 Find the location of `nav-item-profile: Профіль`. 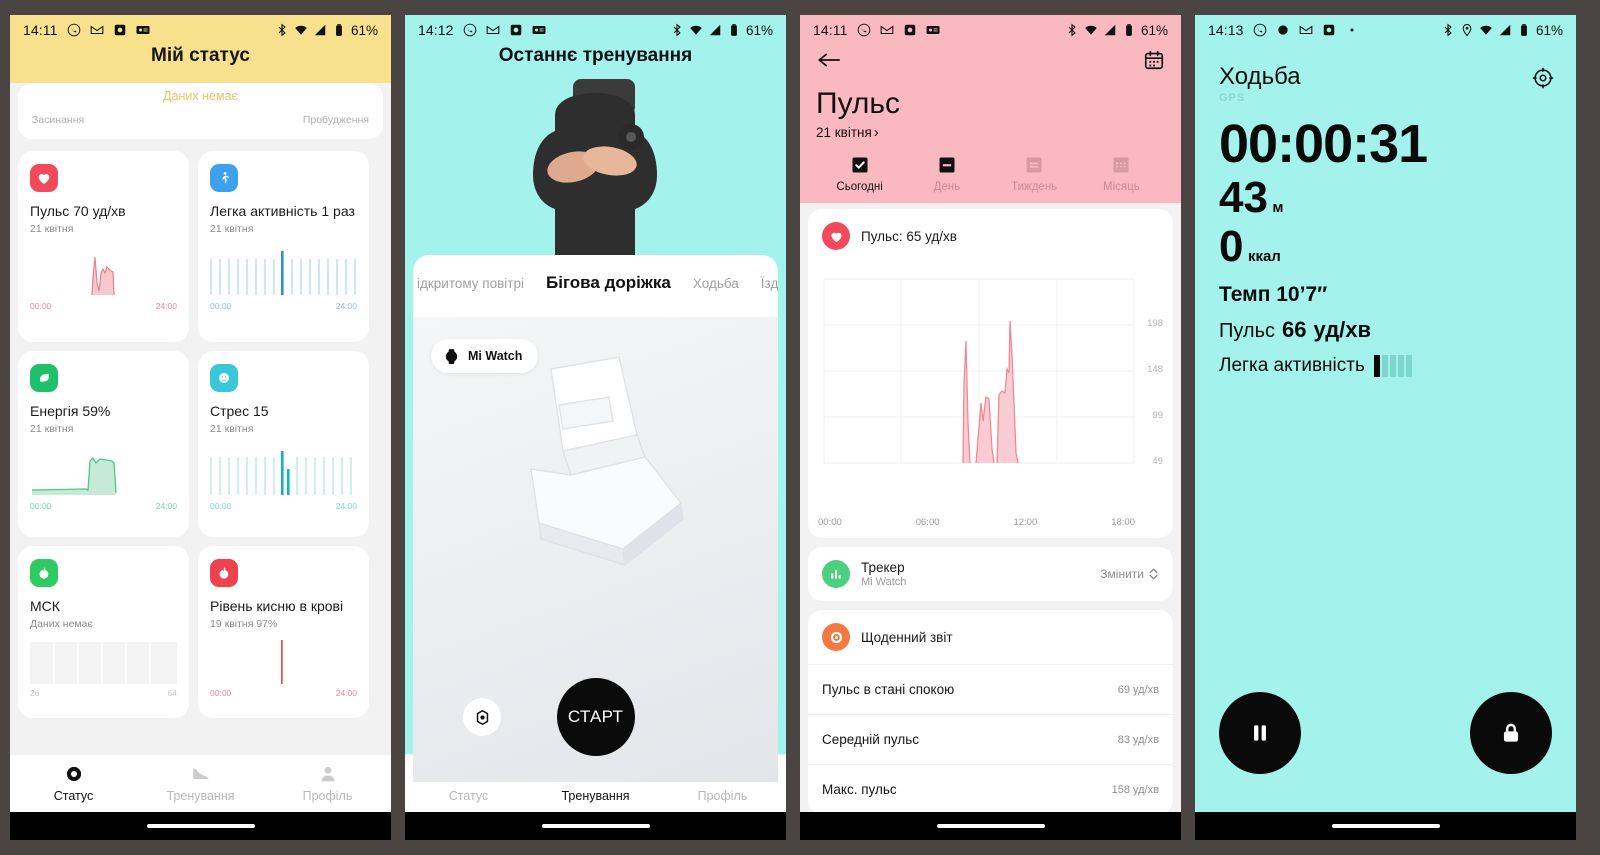

nav-item-profile: Профіль is located at coordinates (327, 783).